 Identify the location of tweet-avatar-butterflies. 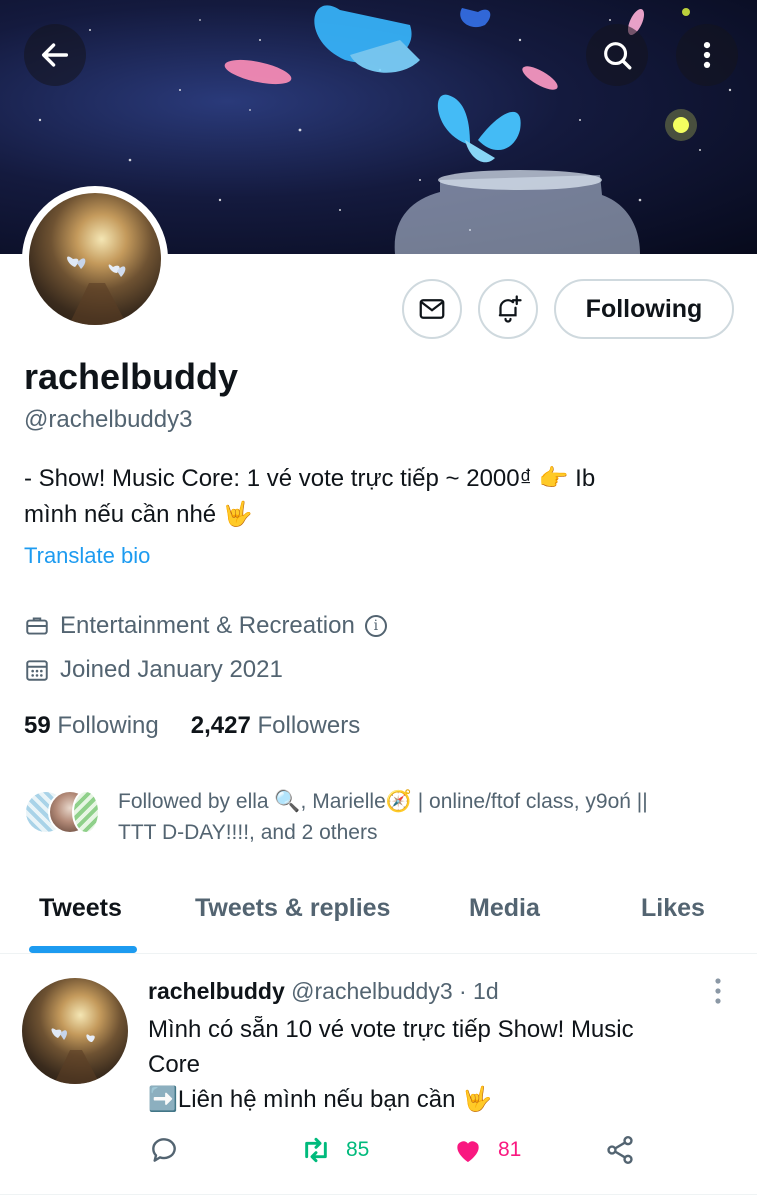
(75, 1056).